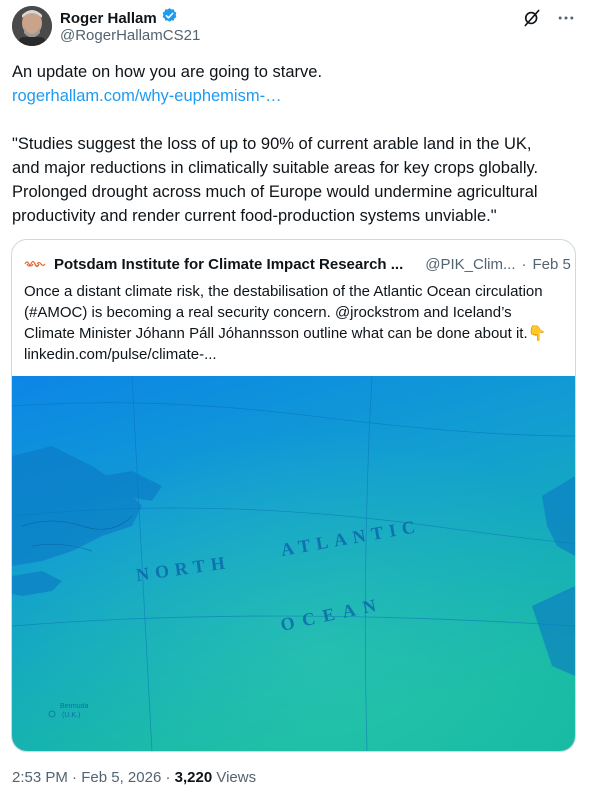 This screenshot has width=590, height=793. Describe the element at coordinates (537, 333) in the screenshot. I see `pointing-down-emoji: 👇` at that location.